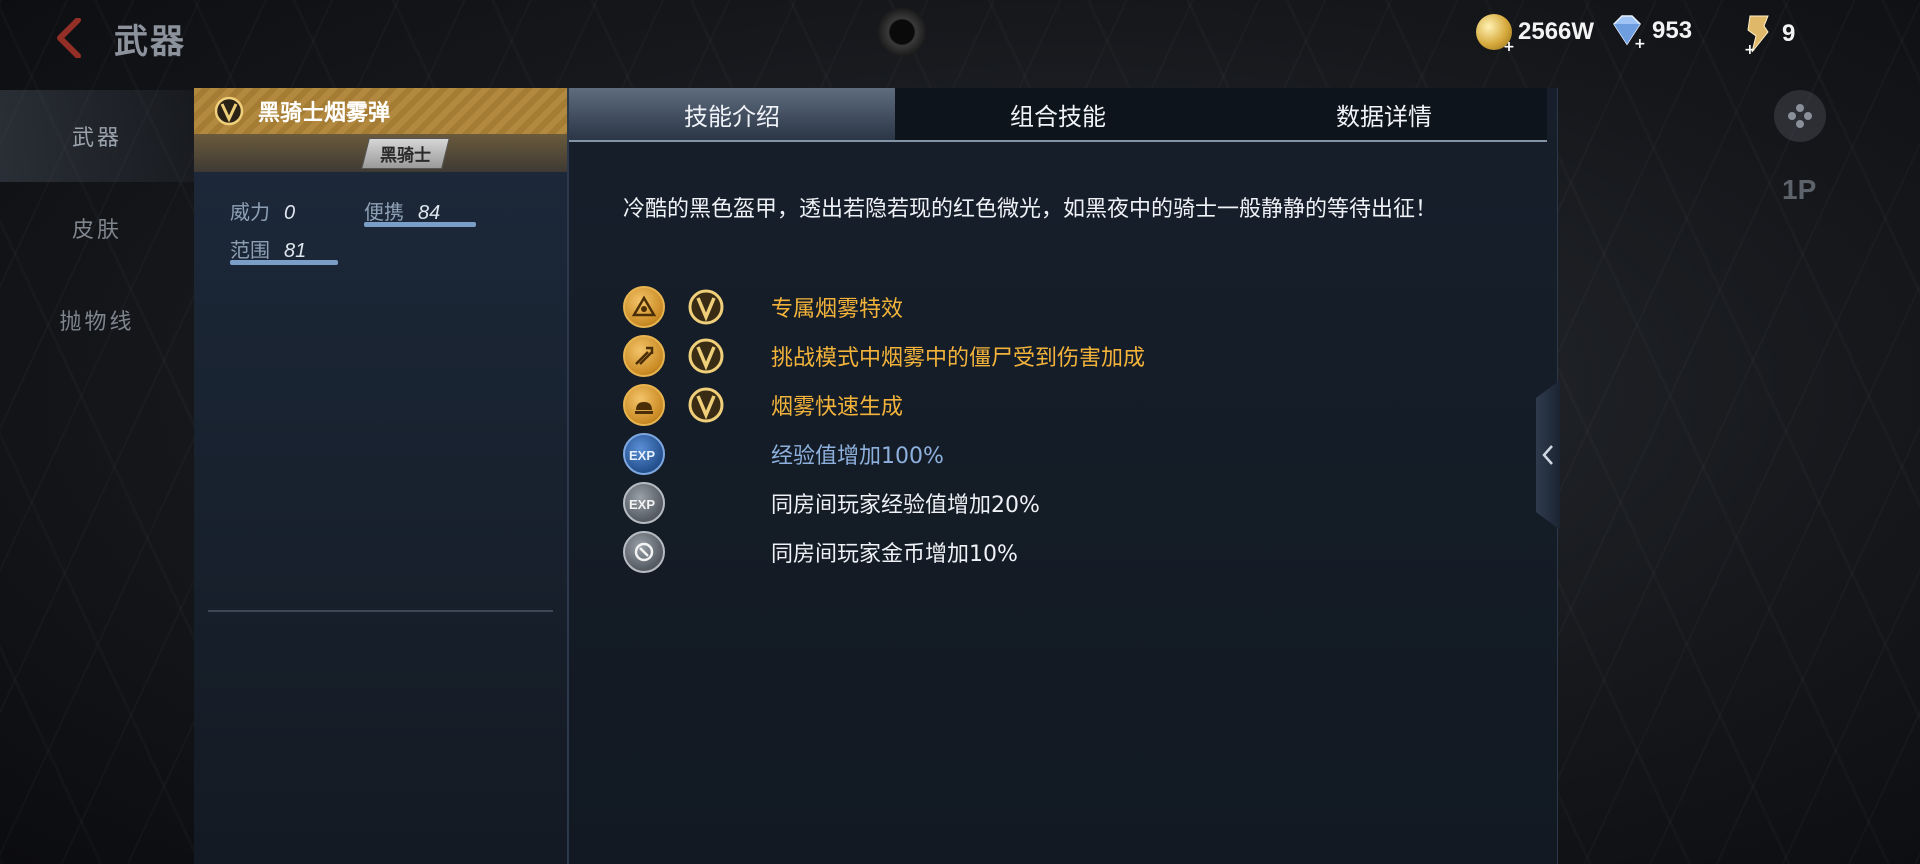  I want to click on stat-bar-portability, so click(420, 224).